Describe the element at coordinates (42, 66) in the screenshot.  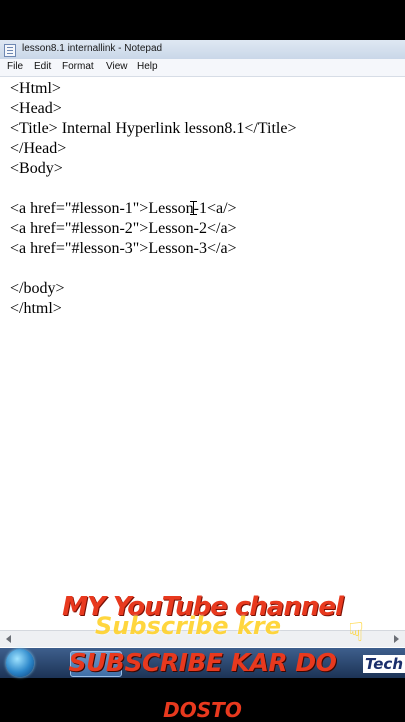
I see `menu-edit: Edit` at that location.